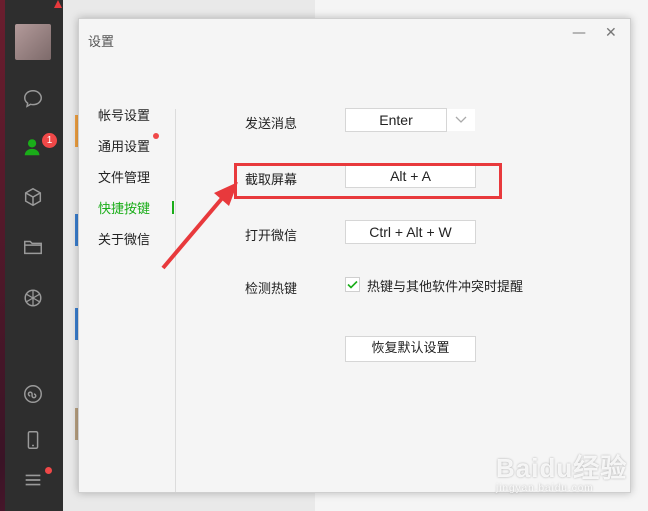  Describe the element at coordinates (33, 197) in the screenshot. I see `favorites-icon` at that location.